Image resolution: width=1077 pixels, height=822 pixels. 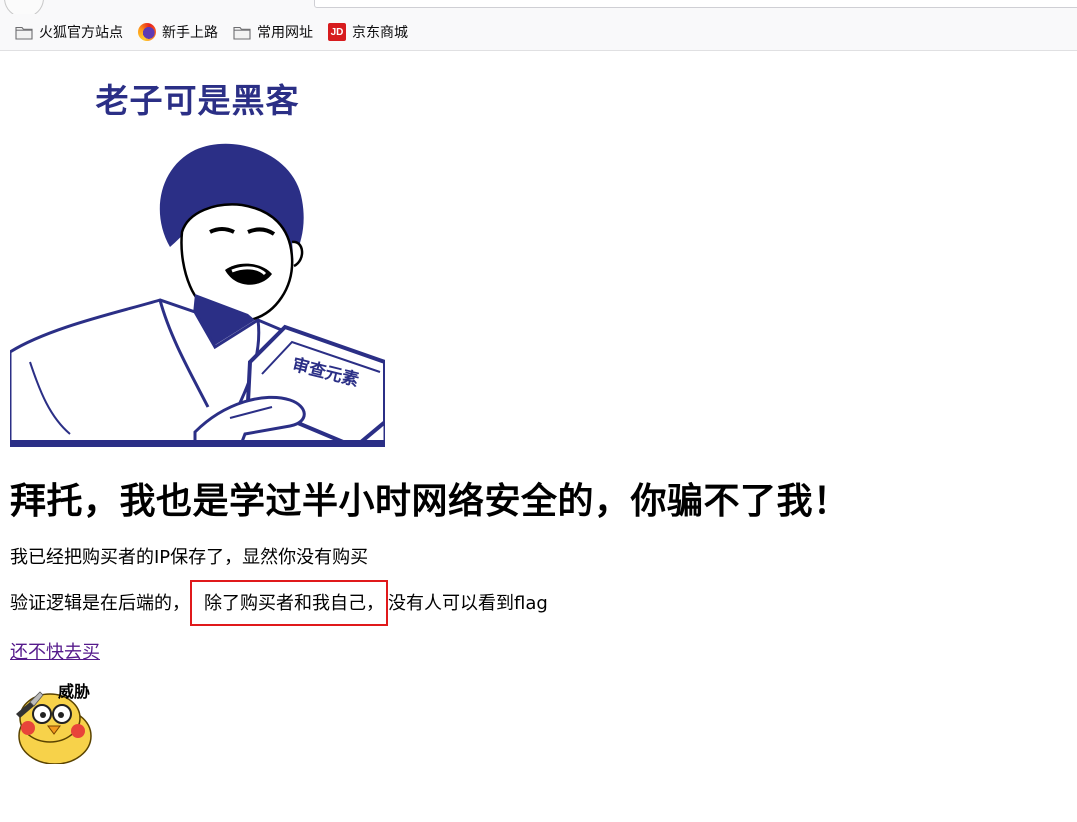 What do you see at coordinates (197, 100) in the screenshot?
I see `meme-caption: 老子可是黑客` at bounding box center [197, 100].